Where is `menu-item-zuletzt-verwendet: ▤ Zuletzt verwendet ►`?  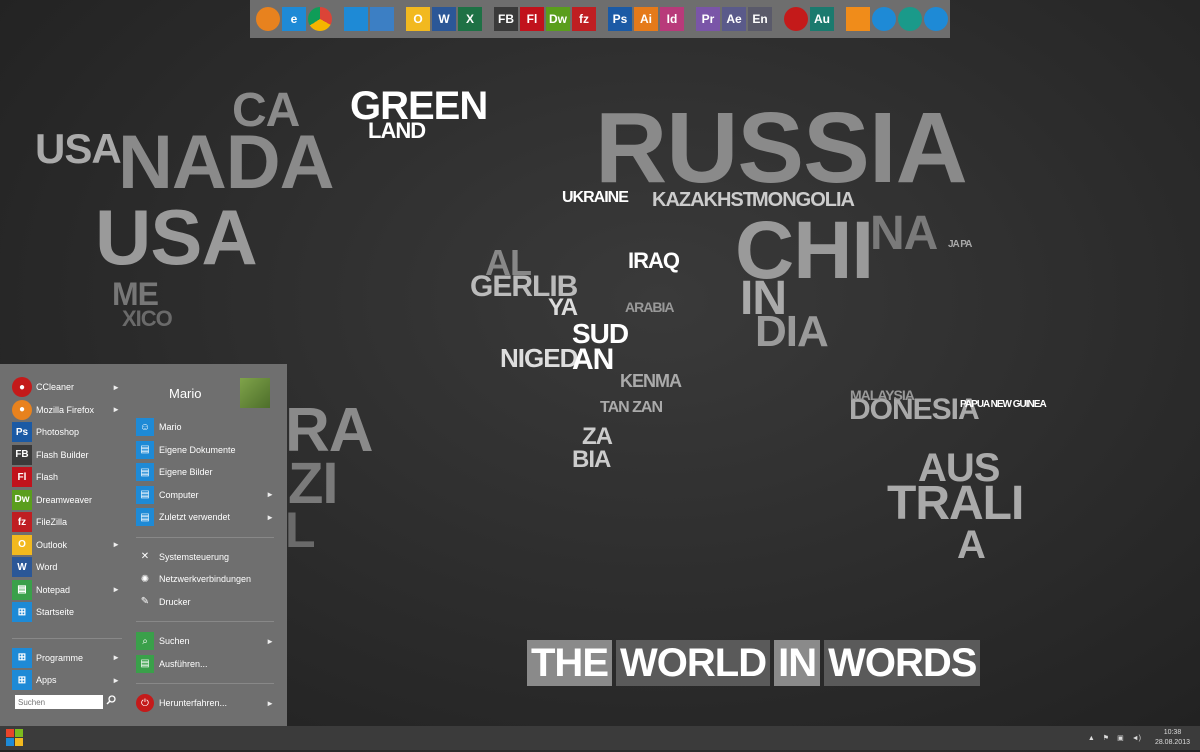
menu-item-zuletzt-verwendet: ▤ Zuletzt verwendet ► is located at coordinates (206, 517).